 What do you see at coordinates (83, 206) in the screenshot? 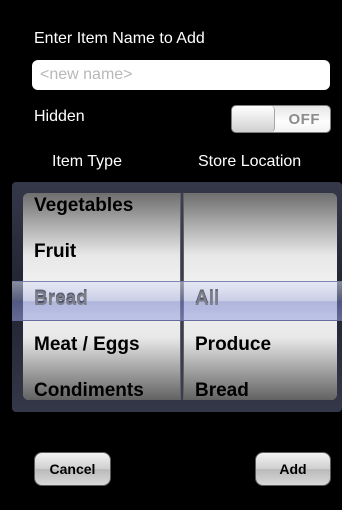
I see `picker-row: Vegetables` at bounding box center [83, 206].